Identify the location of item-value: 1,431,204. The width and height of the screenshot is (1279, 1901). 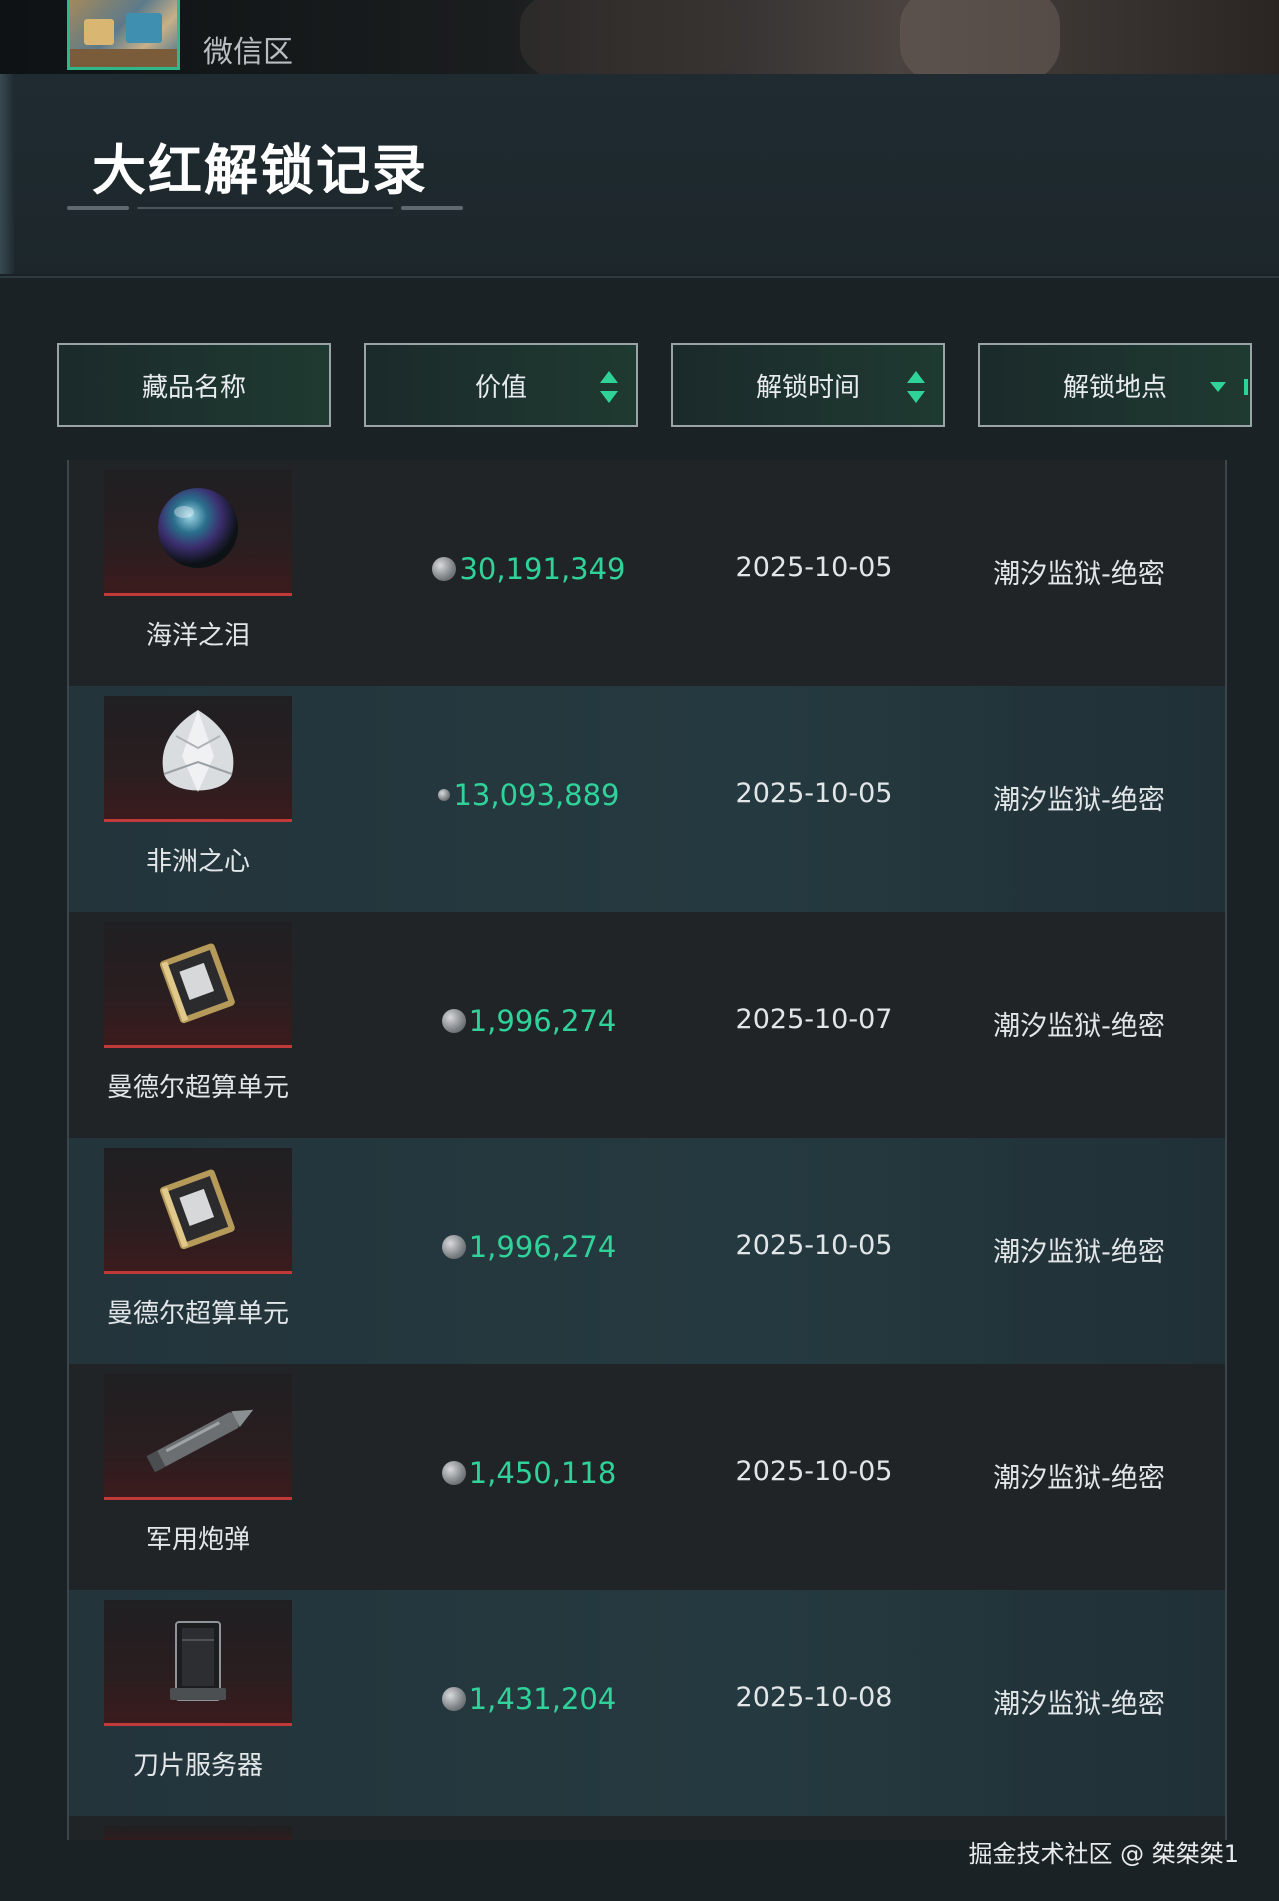
(529, 1699).